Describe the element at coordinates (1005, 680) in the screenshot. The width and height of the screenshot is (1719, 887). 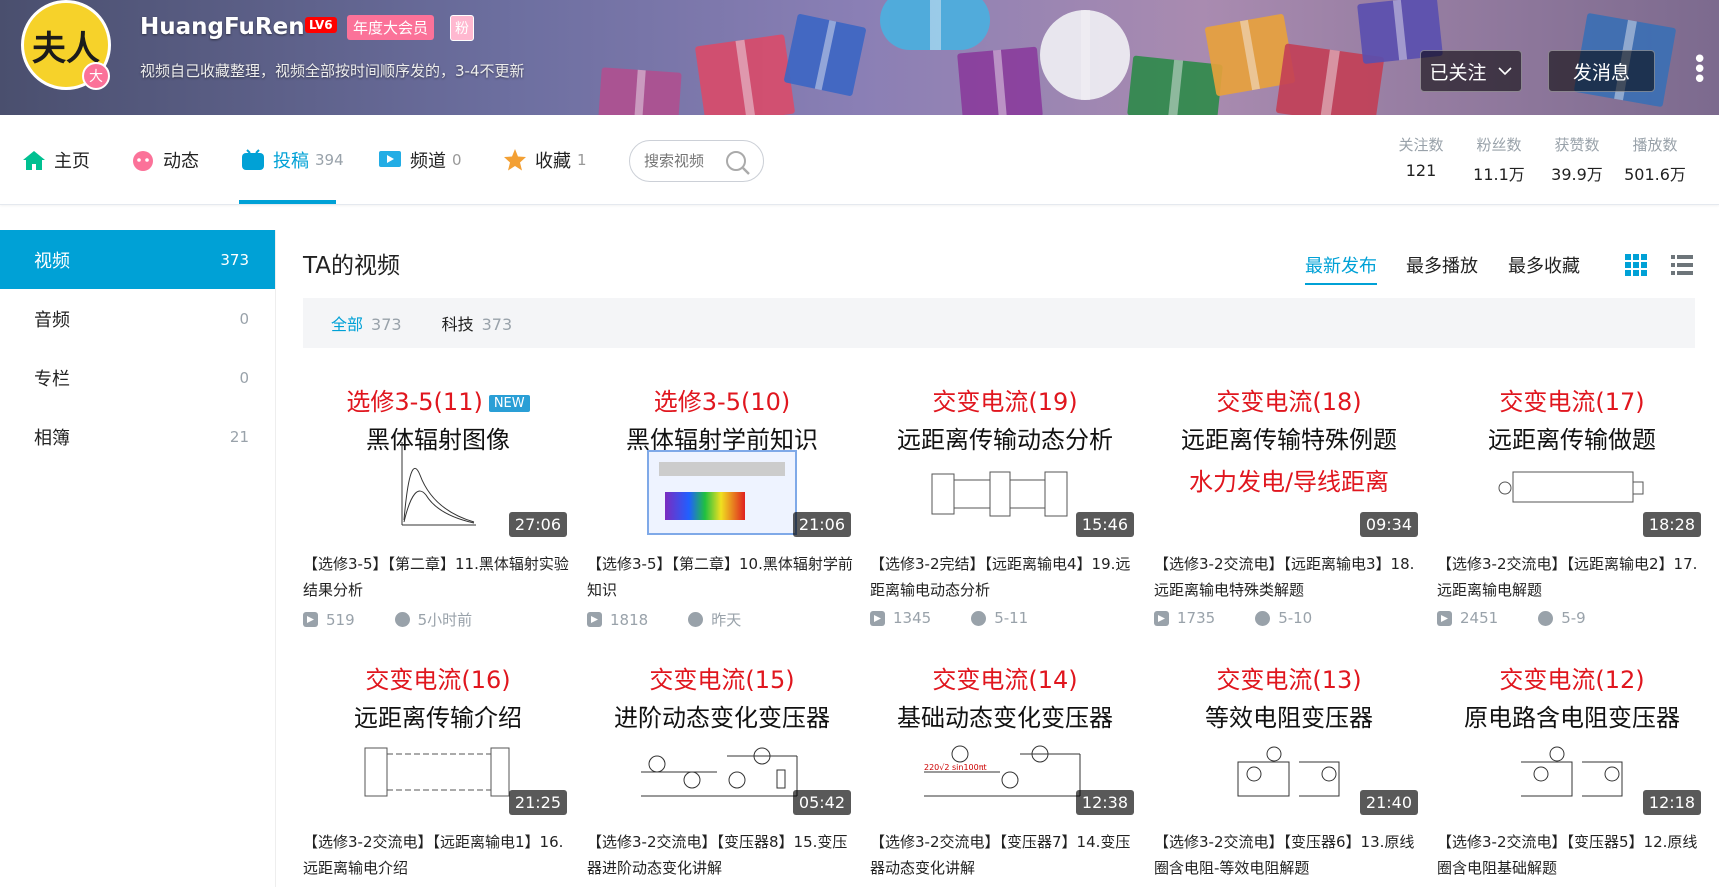
I see `thumb-red-title: 交变电流(14)` at that location.